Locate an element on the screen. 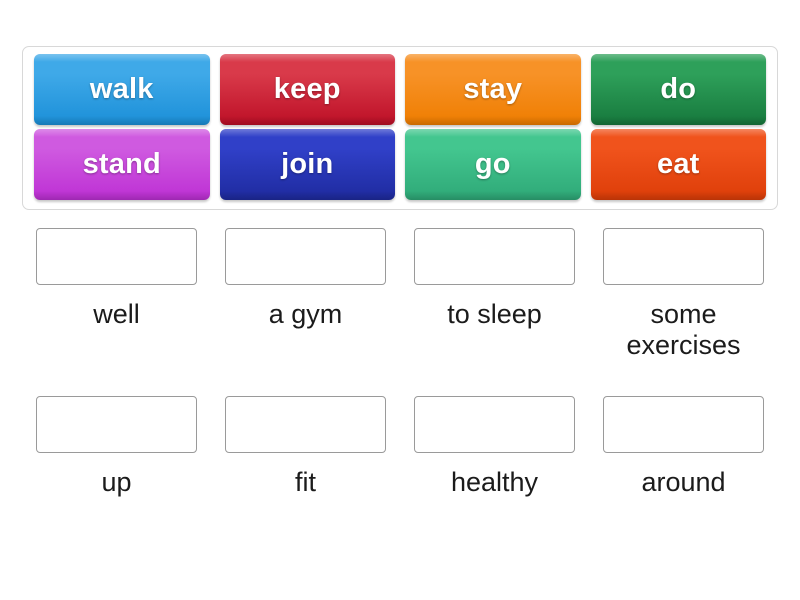 This screenshot has height=600, width=800. answer-label-some-exercises: some exercises is located at coordinates (683, 329).